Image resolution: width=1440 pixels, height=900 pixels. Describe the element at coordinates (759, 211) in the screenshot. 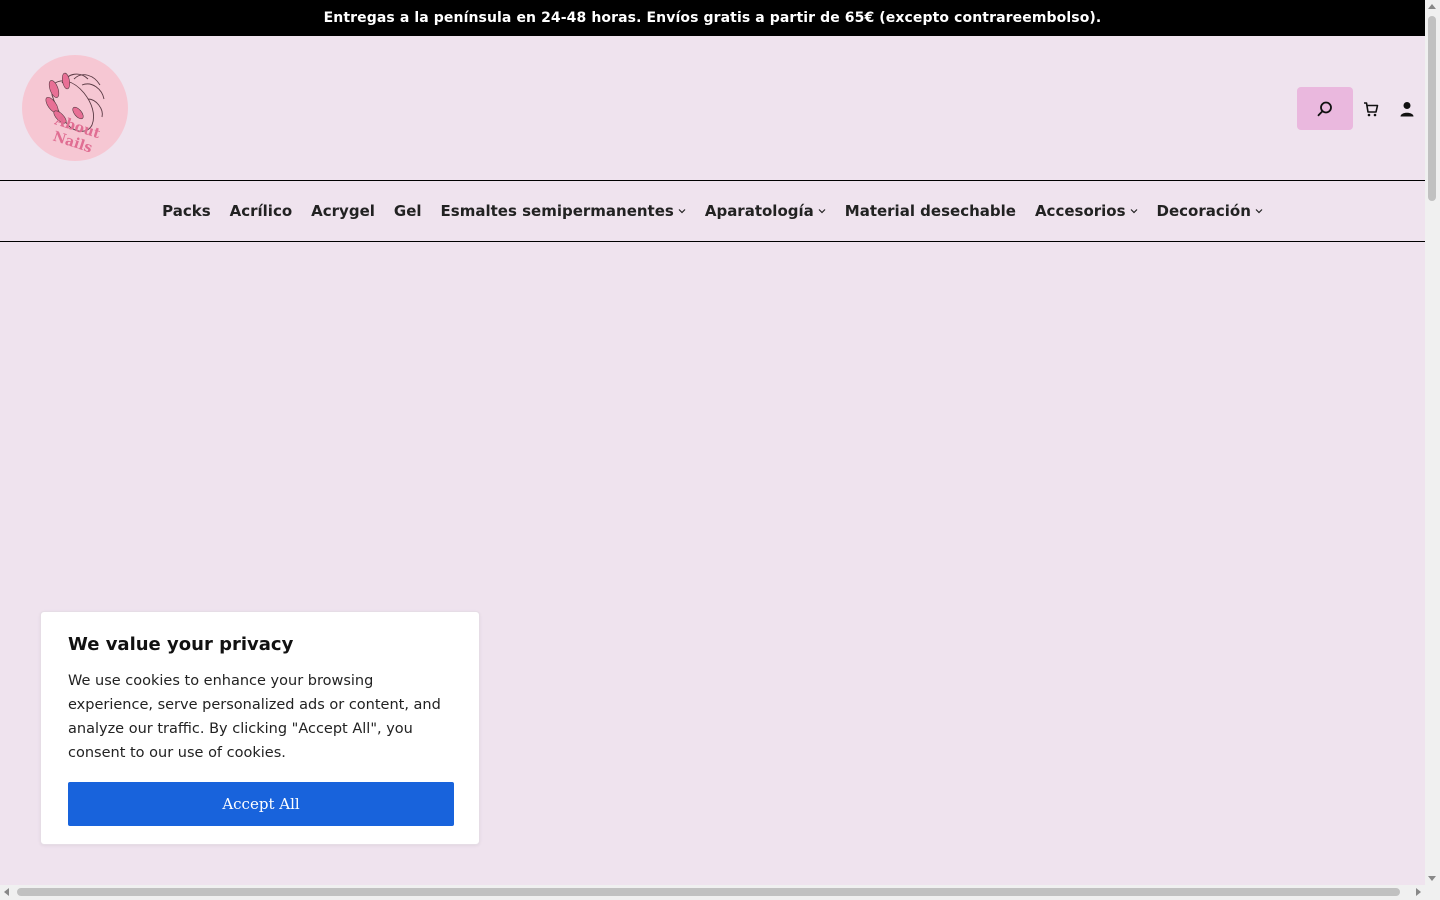

I see `nav-item-label: Aparatología` at that location.